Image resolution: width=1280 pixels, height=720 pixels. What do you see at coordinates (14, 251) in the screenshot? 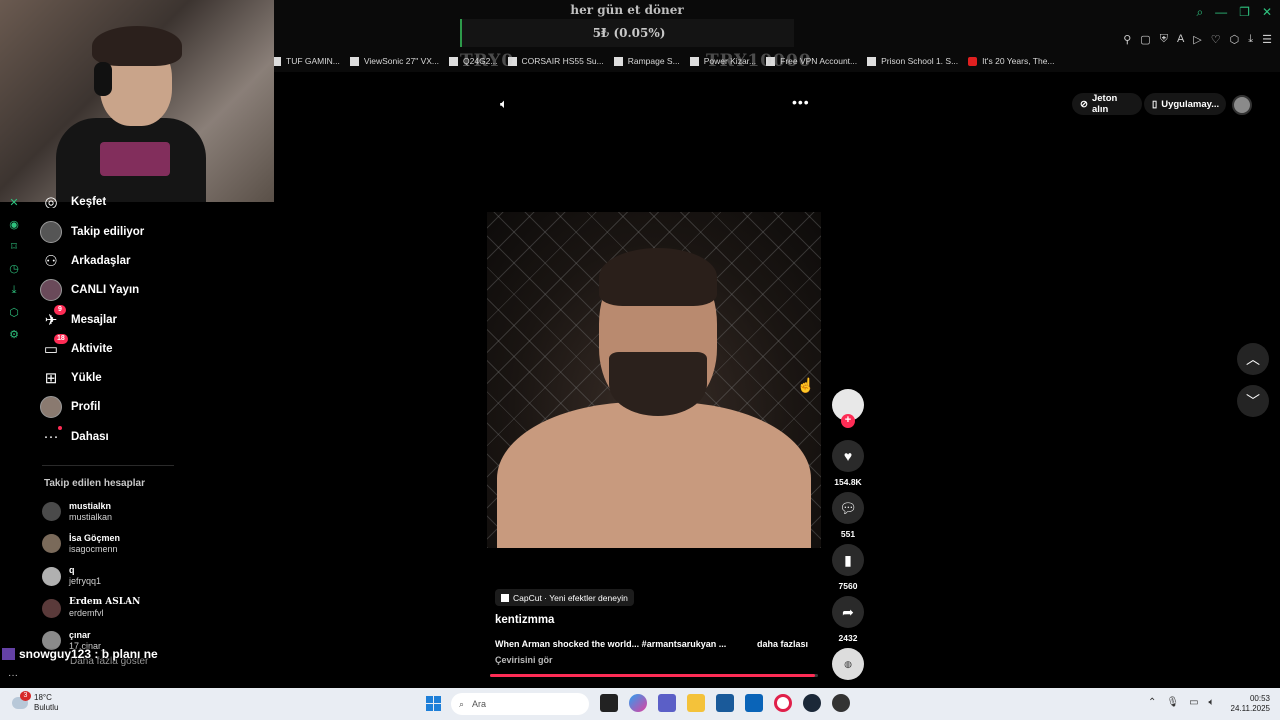
I see `bookmark-icon: ⌑` at bounding box center [14, 251].